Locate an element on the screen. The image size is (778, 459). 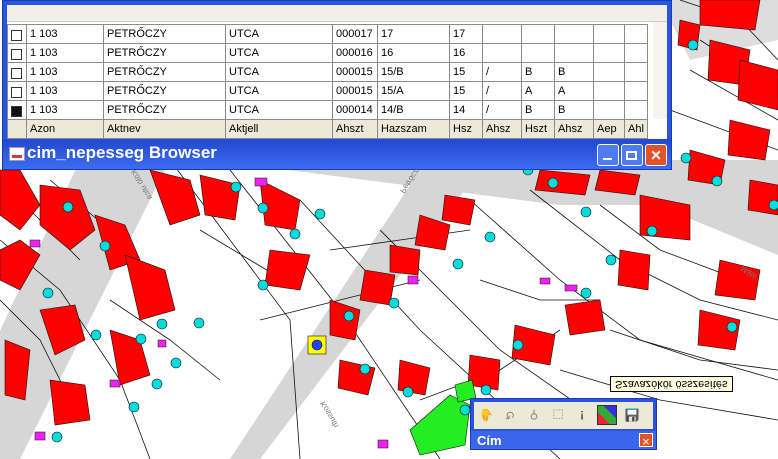
column-header is located at coordinates (17, 129).